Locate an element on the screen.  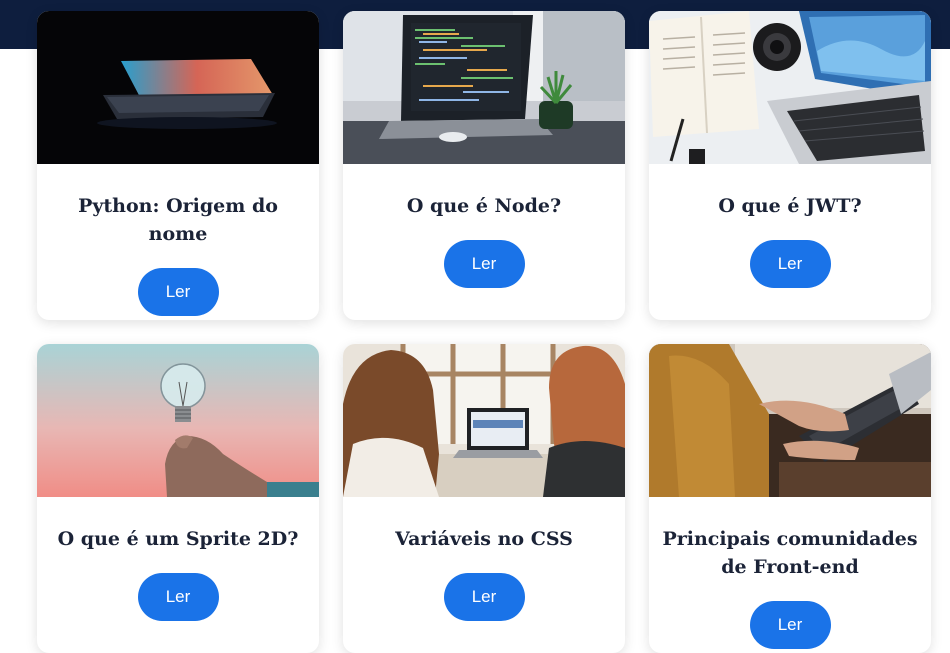
post-title: Principais comunidades de Front-end is located at coordinates (790, 553).